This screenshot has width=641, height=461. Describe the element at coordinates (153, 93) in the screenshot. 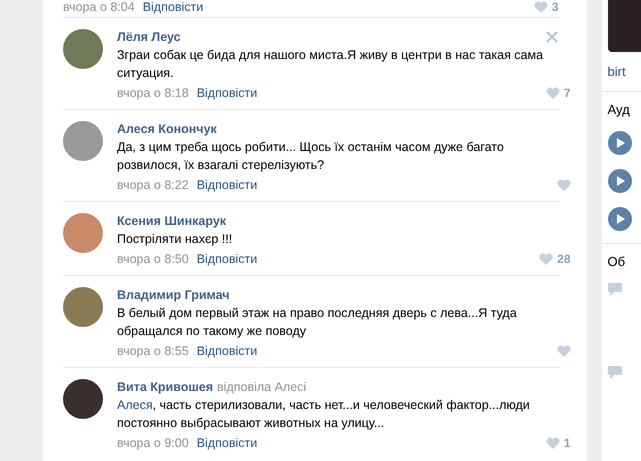

I see `comment-time: вчора о 8:18` at that location.